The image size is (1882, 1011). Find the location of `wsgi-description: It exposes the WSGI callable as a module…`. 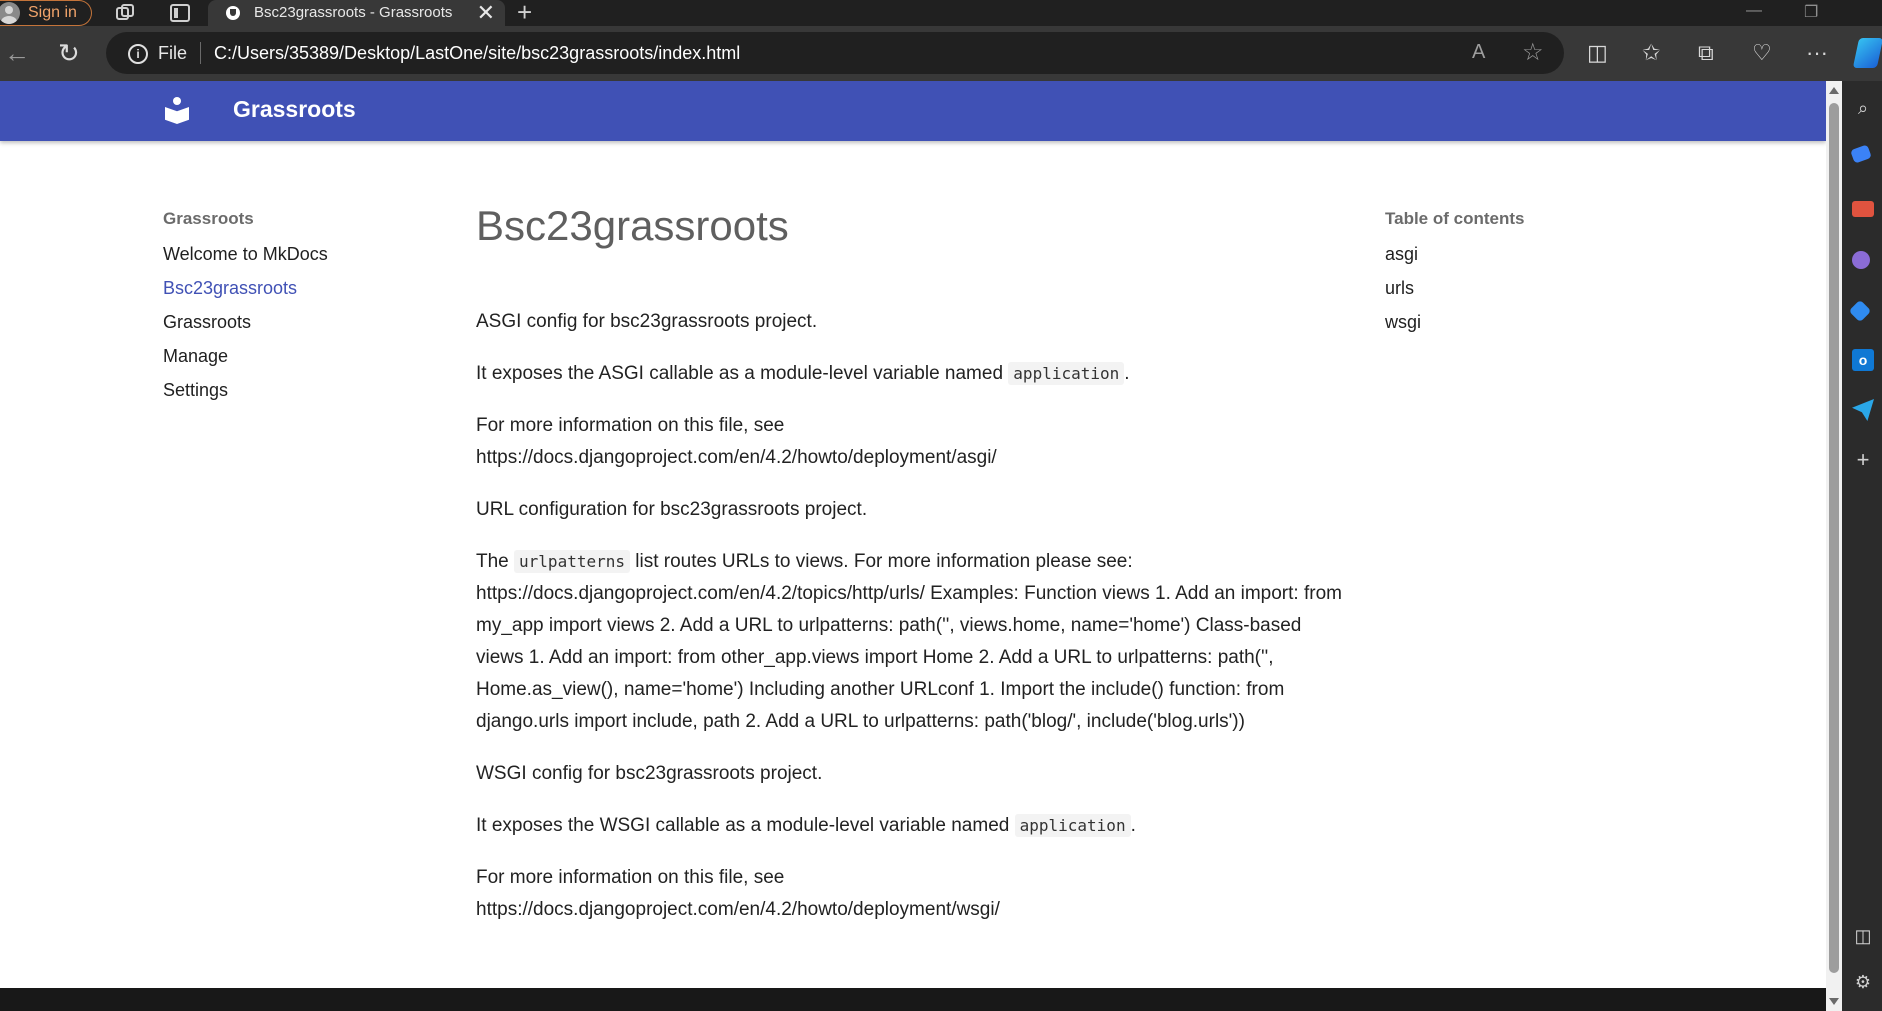

wsgi-description: It exposes the WSGI callable as a module… is located at coordinates (806, 825).